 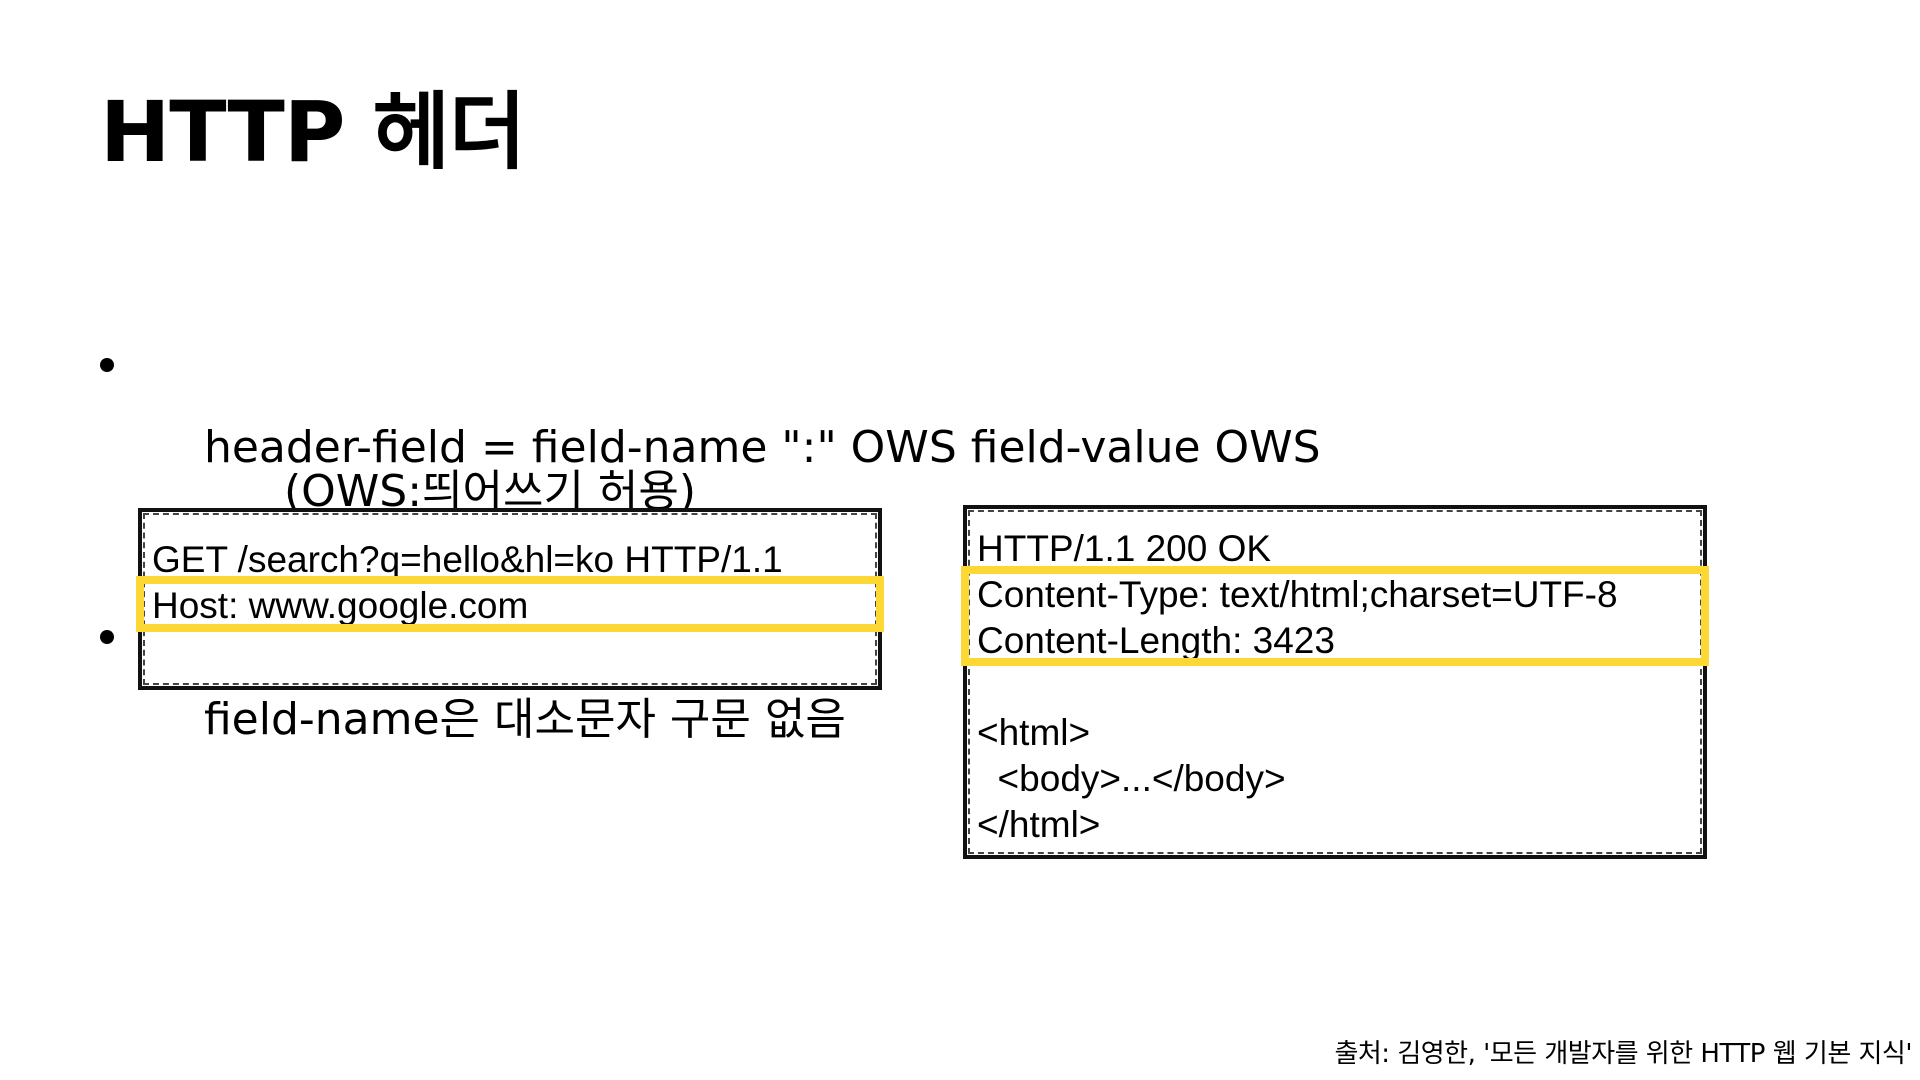 I want to click on response-empty-line, so click(x=1340, y=687).